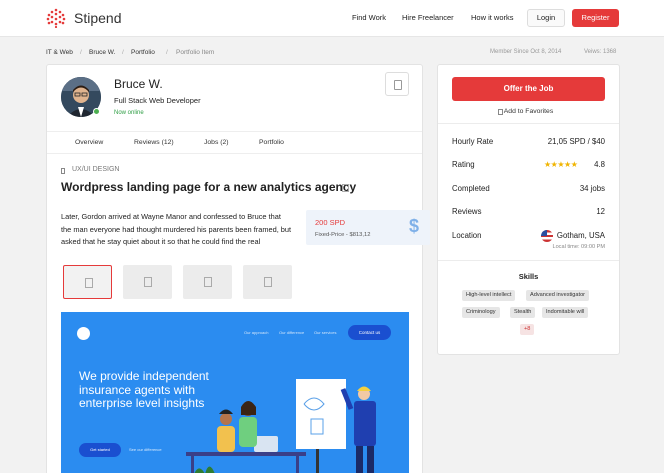 The height and width of the screenshot is (473, 664). Describe the element at coordinates (216, 142) in the screenshot. I see `tab-jobs: Jobs (2)` at that location.